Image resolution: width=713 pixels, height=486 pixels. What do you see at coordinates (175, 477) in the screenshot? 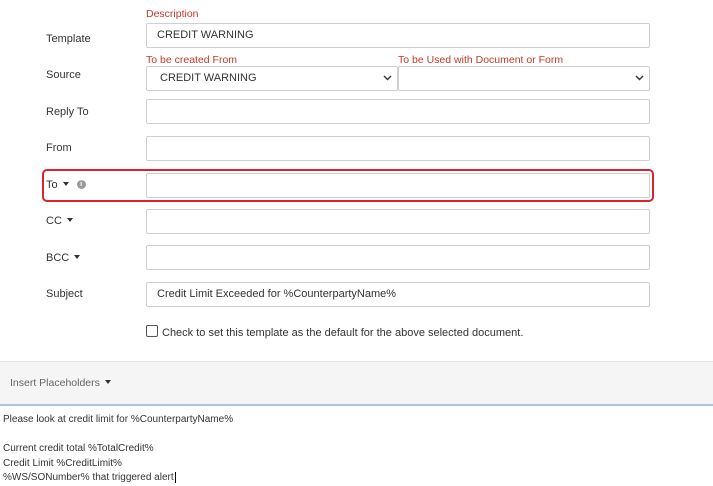
I see `text-cursor` at bounding box center [175, 477].